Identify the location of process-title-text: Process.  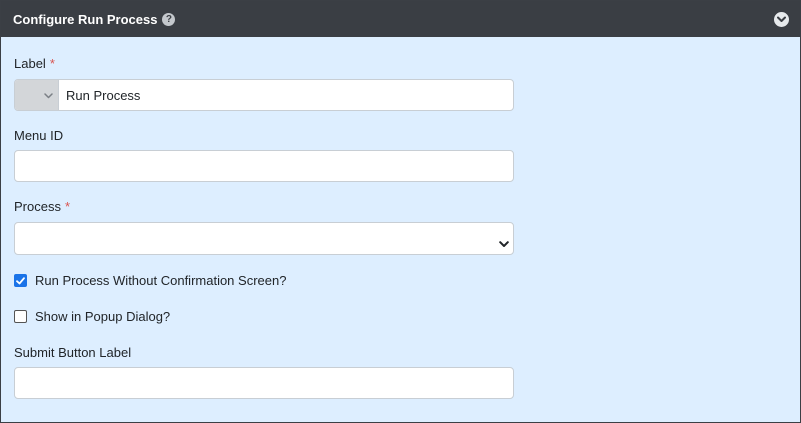
(37, 206).